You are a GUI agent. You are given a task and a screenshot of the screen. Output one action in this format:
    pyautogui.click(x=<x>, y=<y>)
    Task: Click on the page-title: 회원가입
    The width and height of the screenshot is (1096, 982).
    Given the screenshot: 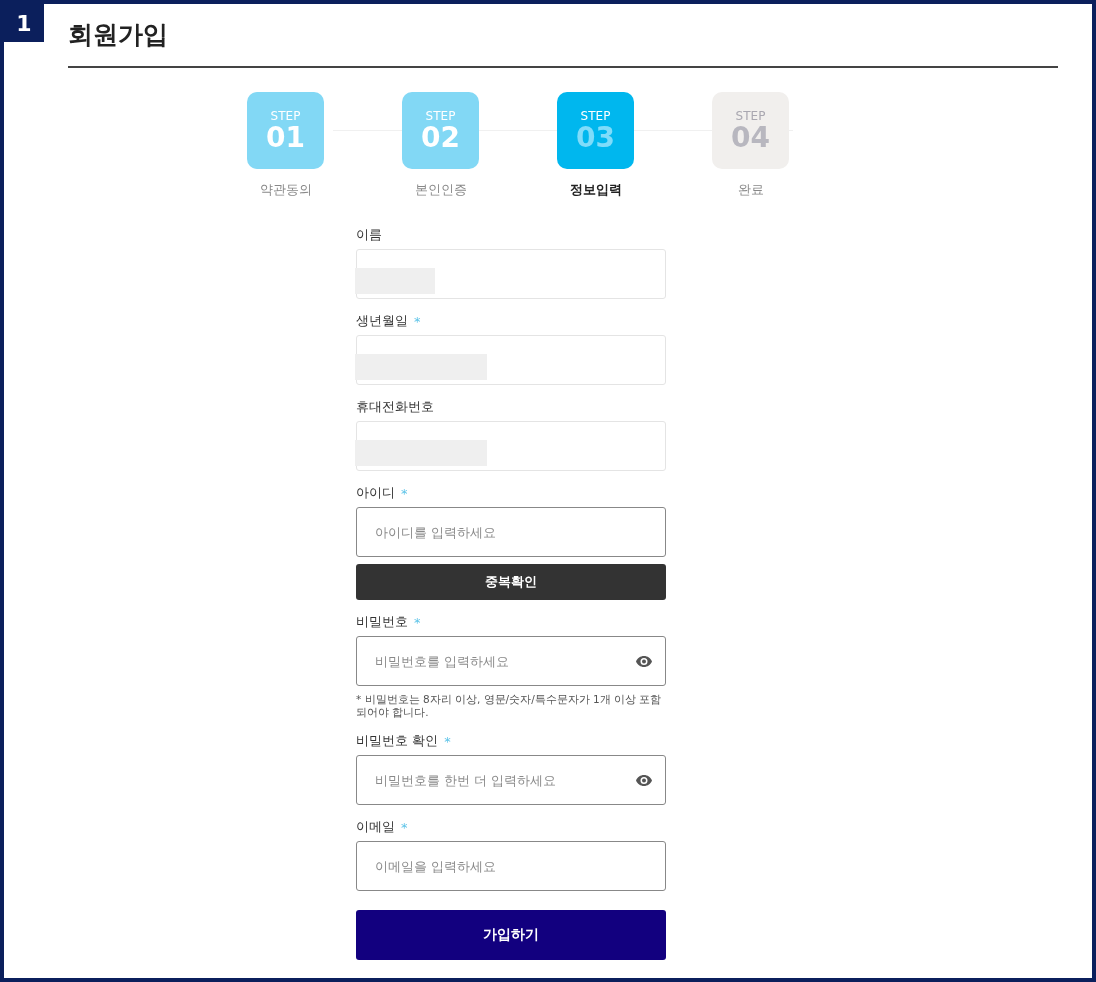 What is the action you would take?
    pyautogui.click(x=118, y=35)
    